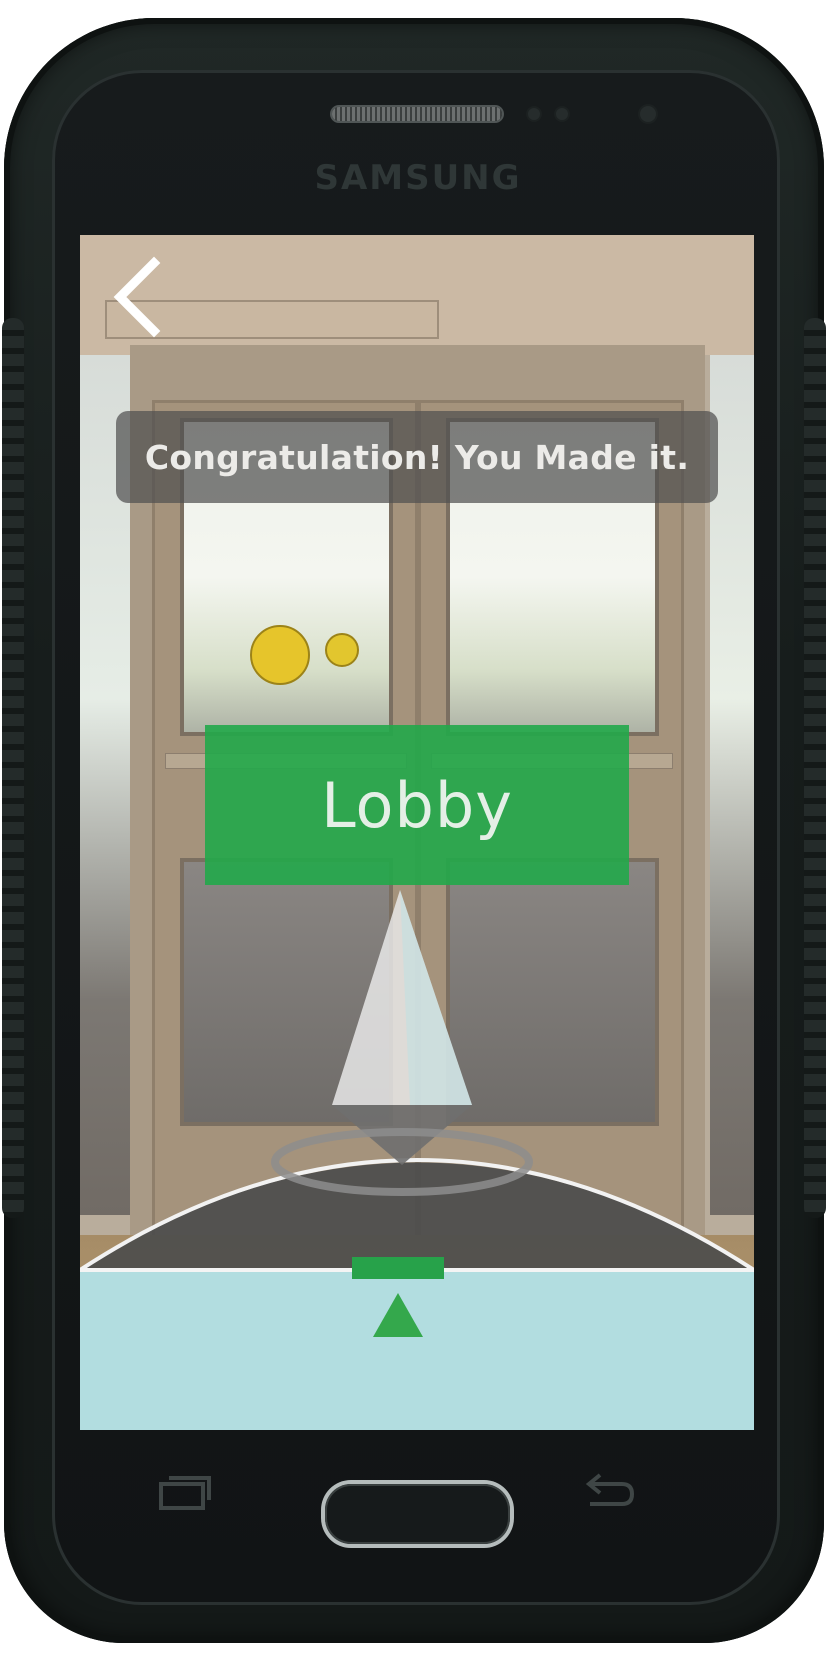  What do you see at coordinates (534, 114) in the screenshot?
I see `proximity-sensor` at bounding box center [534, 114].